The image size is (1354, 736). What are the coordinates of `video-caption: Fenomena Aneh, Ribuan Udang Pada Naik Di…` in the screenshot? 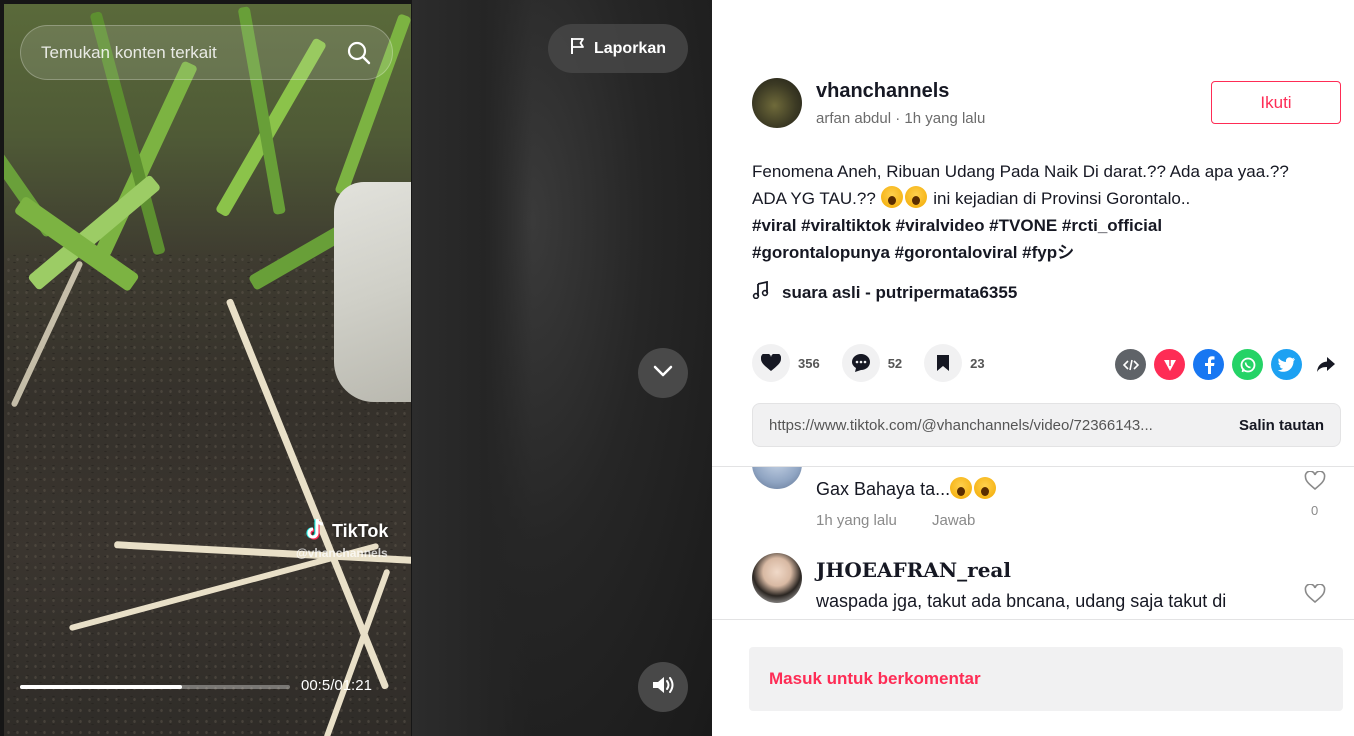 It's located at (1037, 212).